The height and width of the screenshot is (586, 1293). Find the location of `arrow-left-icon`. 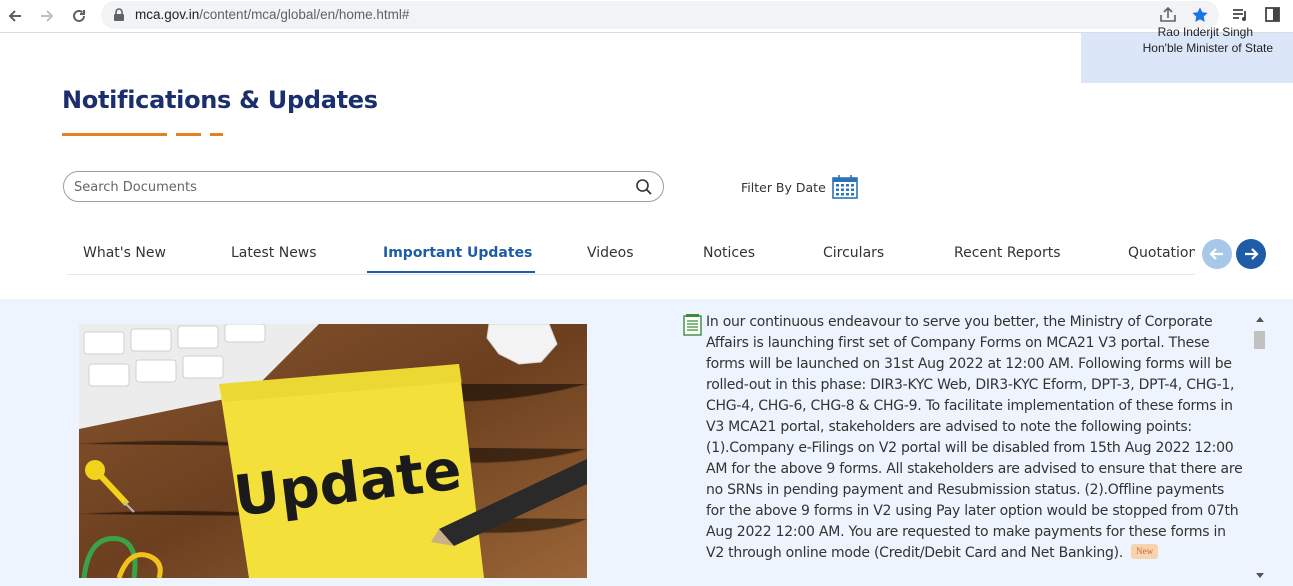

arrow-left-icon is located at coordinates (1216, 254).